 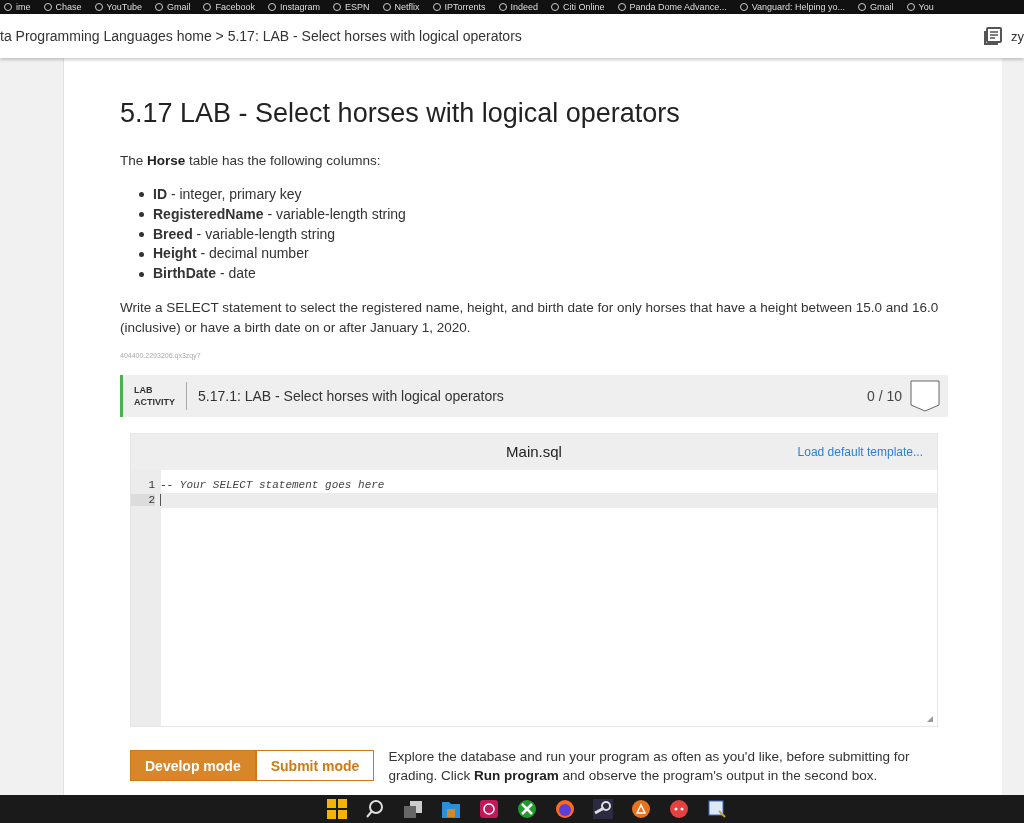 What do you see at coordinates (407, 7) in the screenshot?
I see `bookmark-link: Netflix` at bounding box center [407, 7].